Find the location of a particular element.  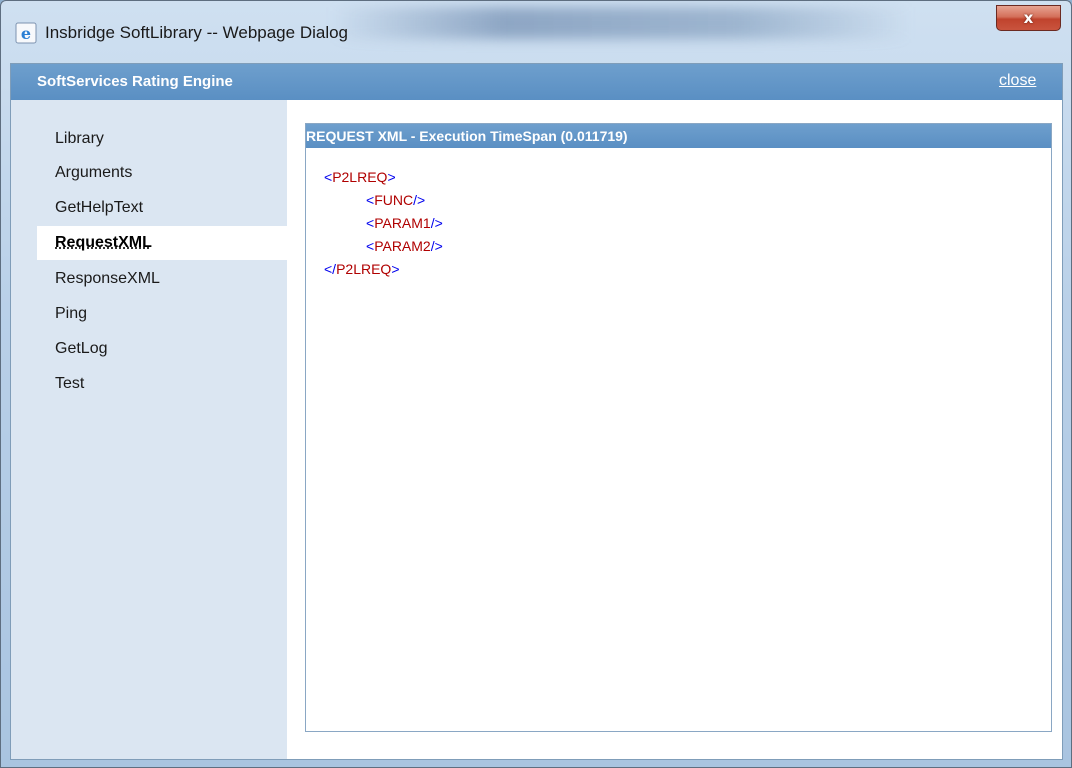

sidebar-item-arguments: Arguments is located at coordinates (162, 173).